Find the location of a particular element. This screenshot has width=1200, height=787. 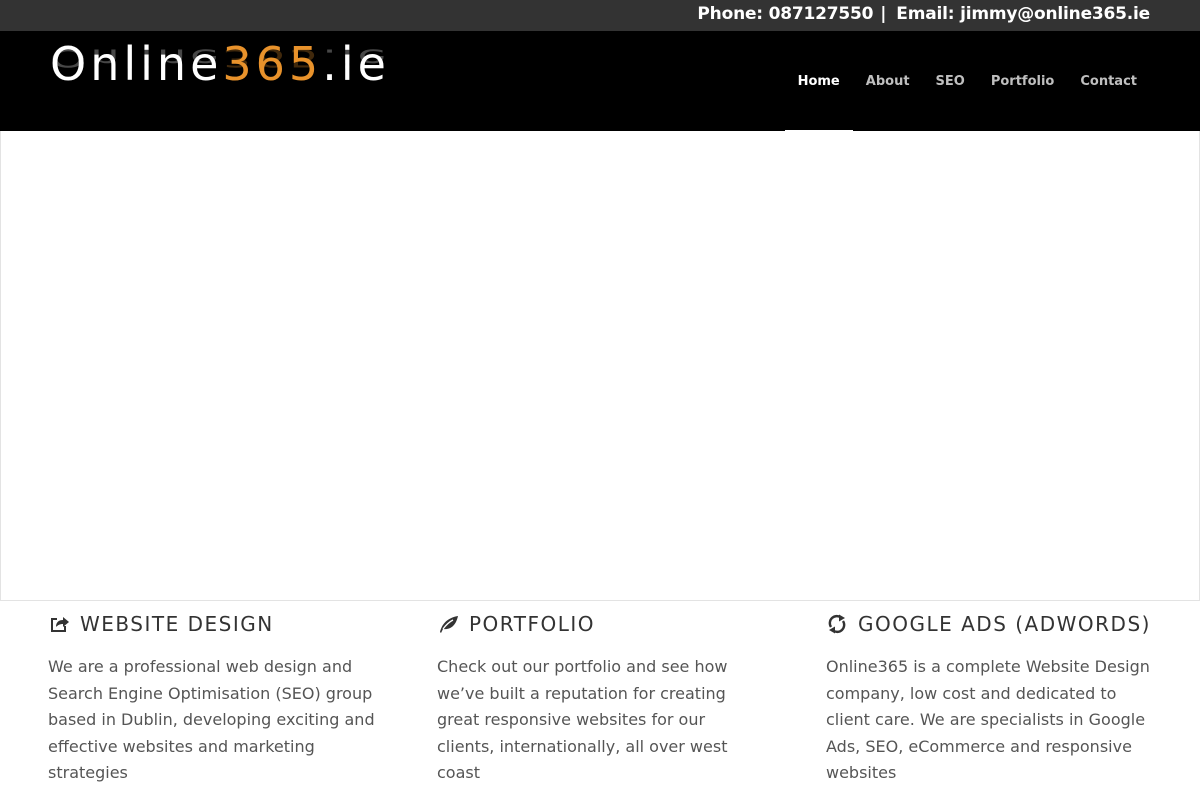

nav-item-about: About is located at coordinates (888, 81).